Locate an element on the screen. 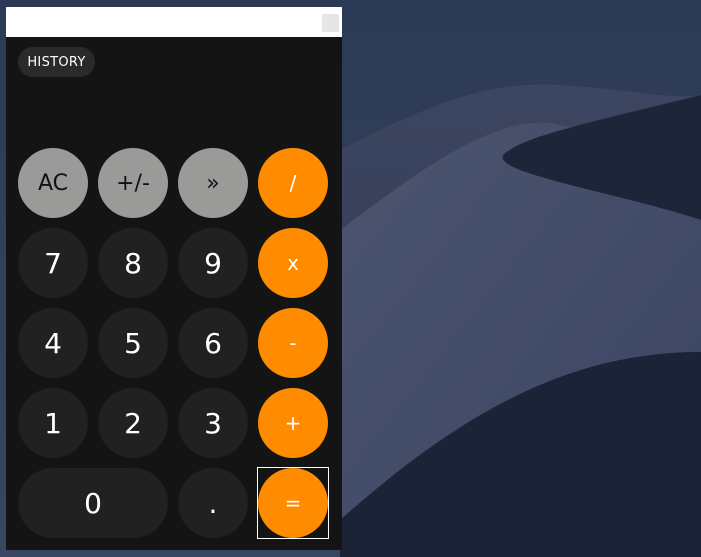  history-button: HISTORY is located at coordinates (56, 62).